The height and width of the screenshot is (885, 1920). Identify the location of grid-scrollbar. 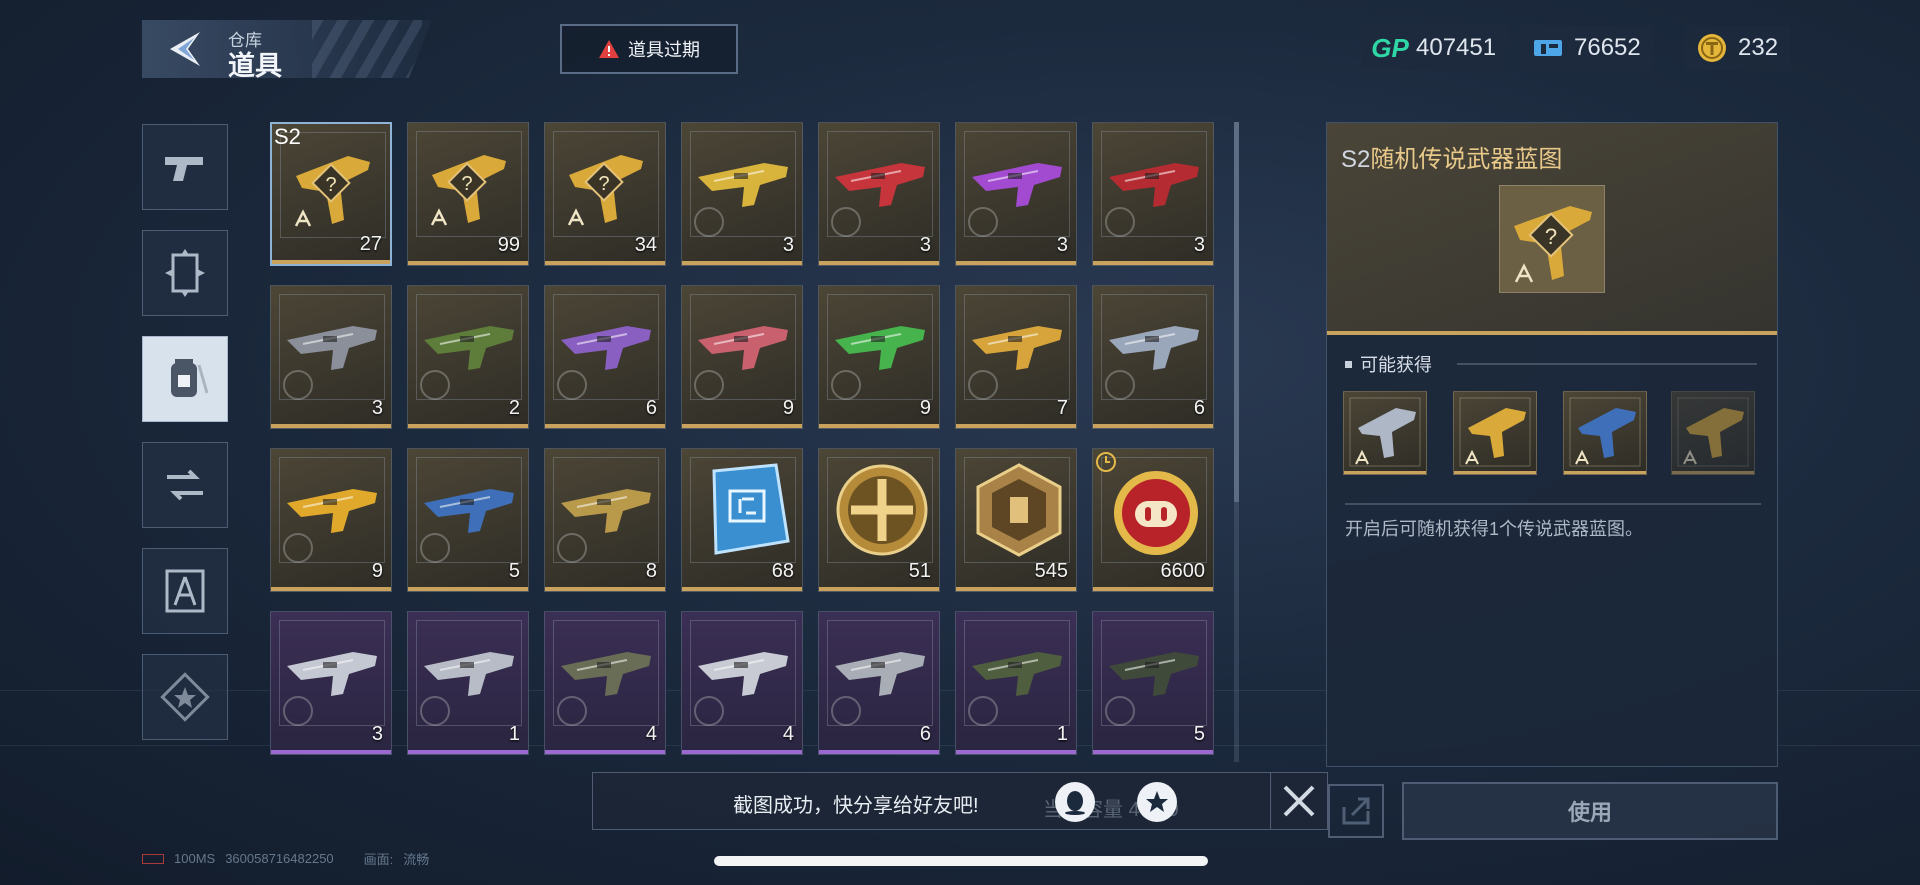
(1236, 442).